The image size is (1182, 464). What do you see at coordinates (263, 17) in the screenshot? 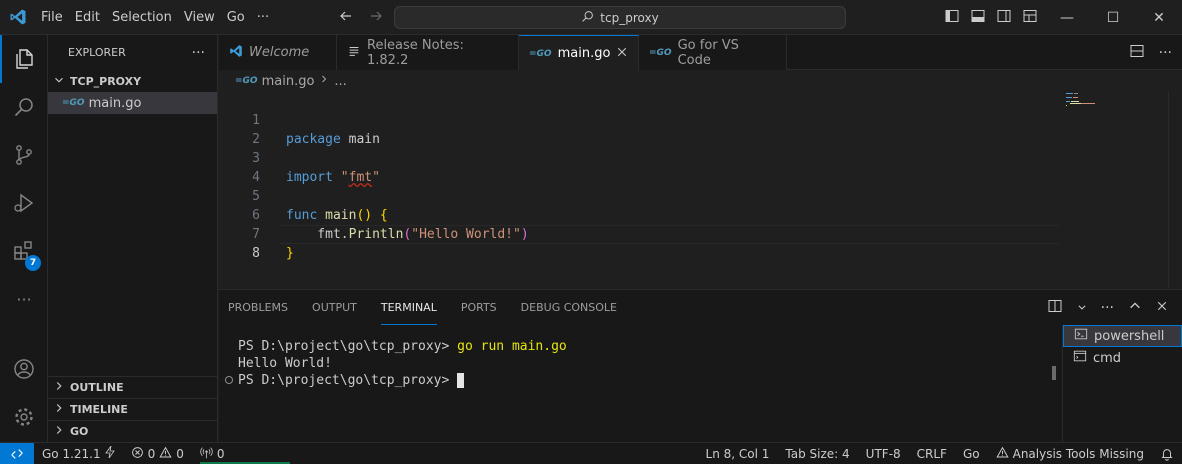
I see `menu-more: ···` at bounding box center [263, 17].